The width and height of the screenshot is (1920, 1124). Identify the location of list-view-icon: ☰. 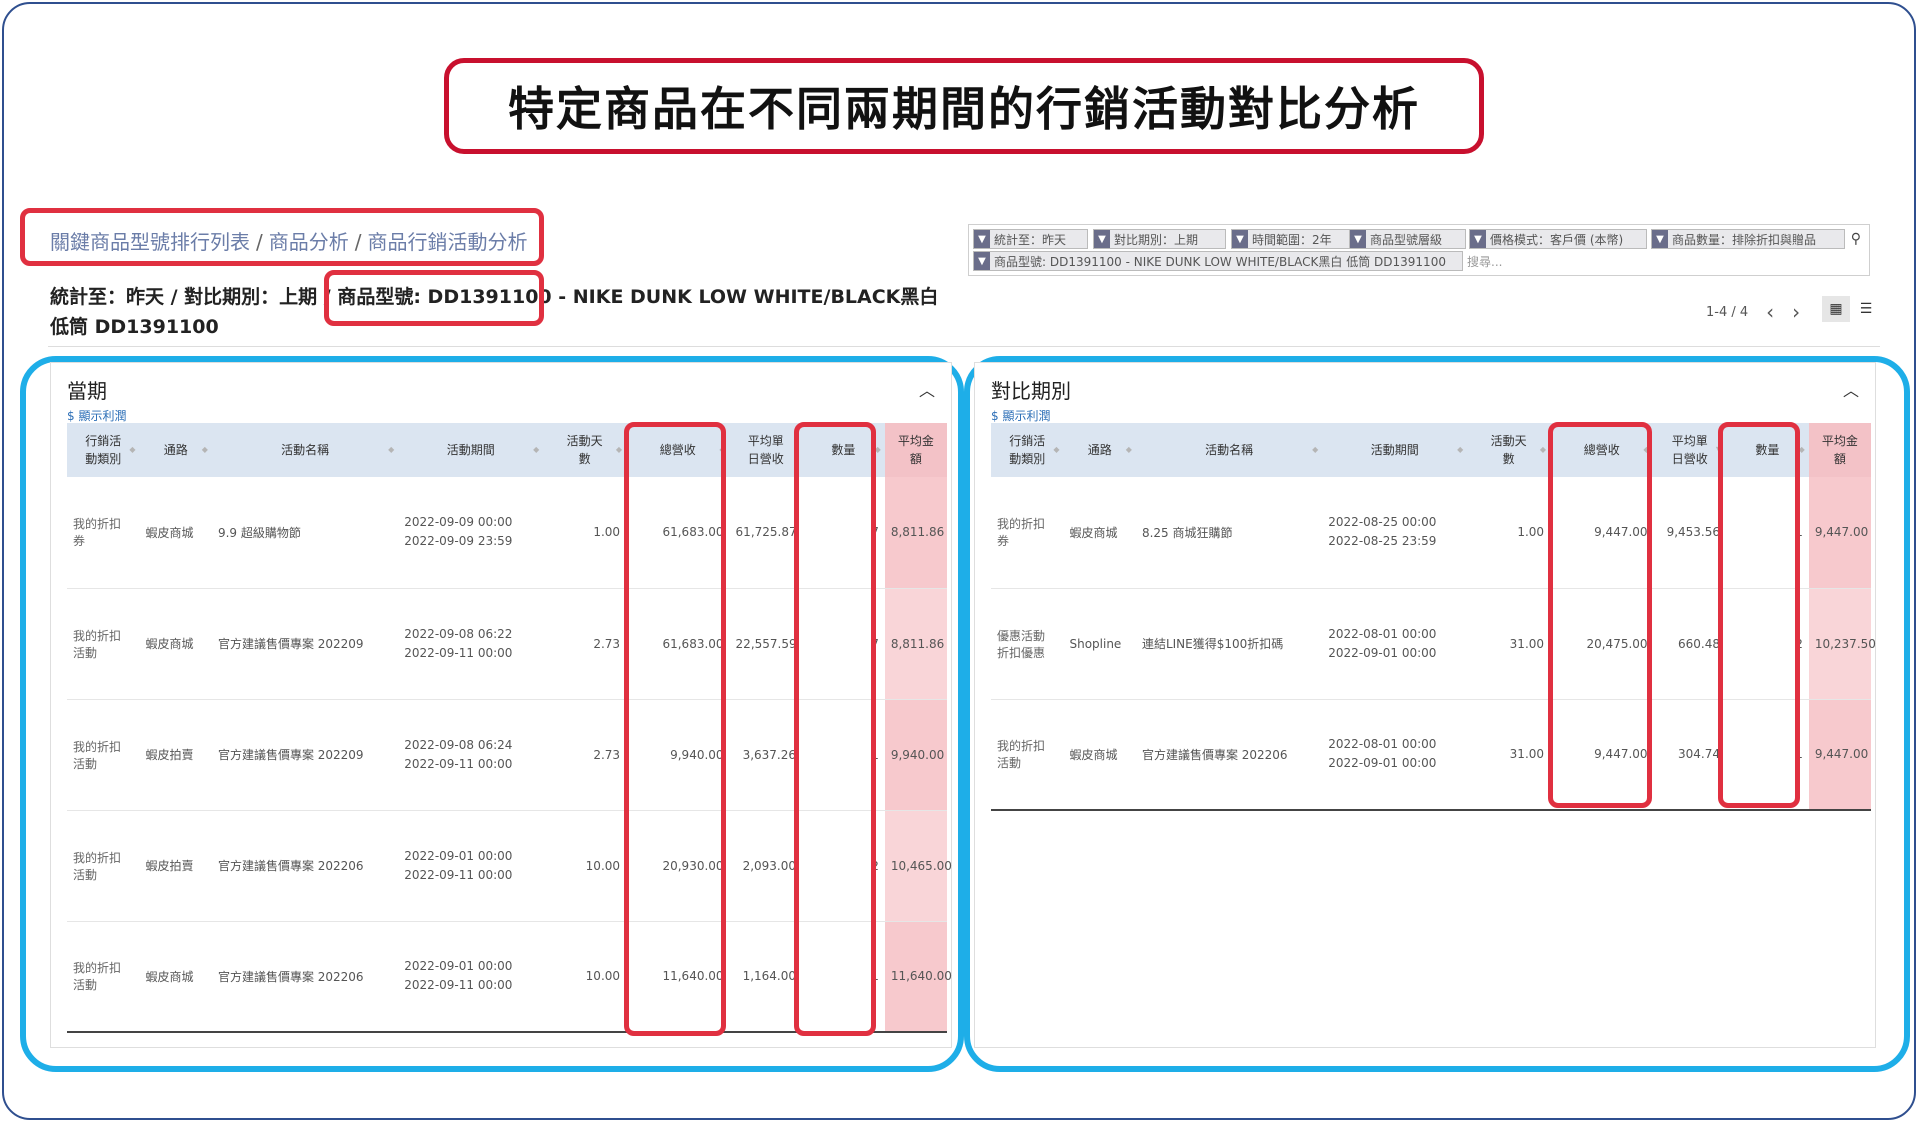
(1866, 309).